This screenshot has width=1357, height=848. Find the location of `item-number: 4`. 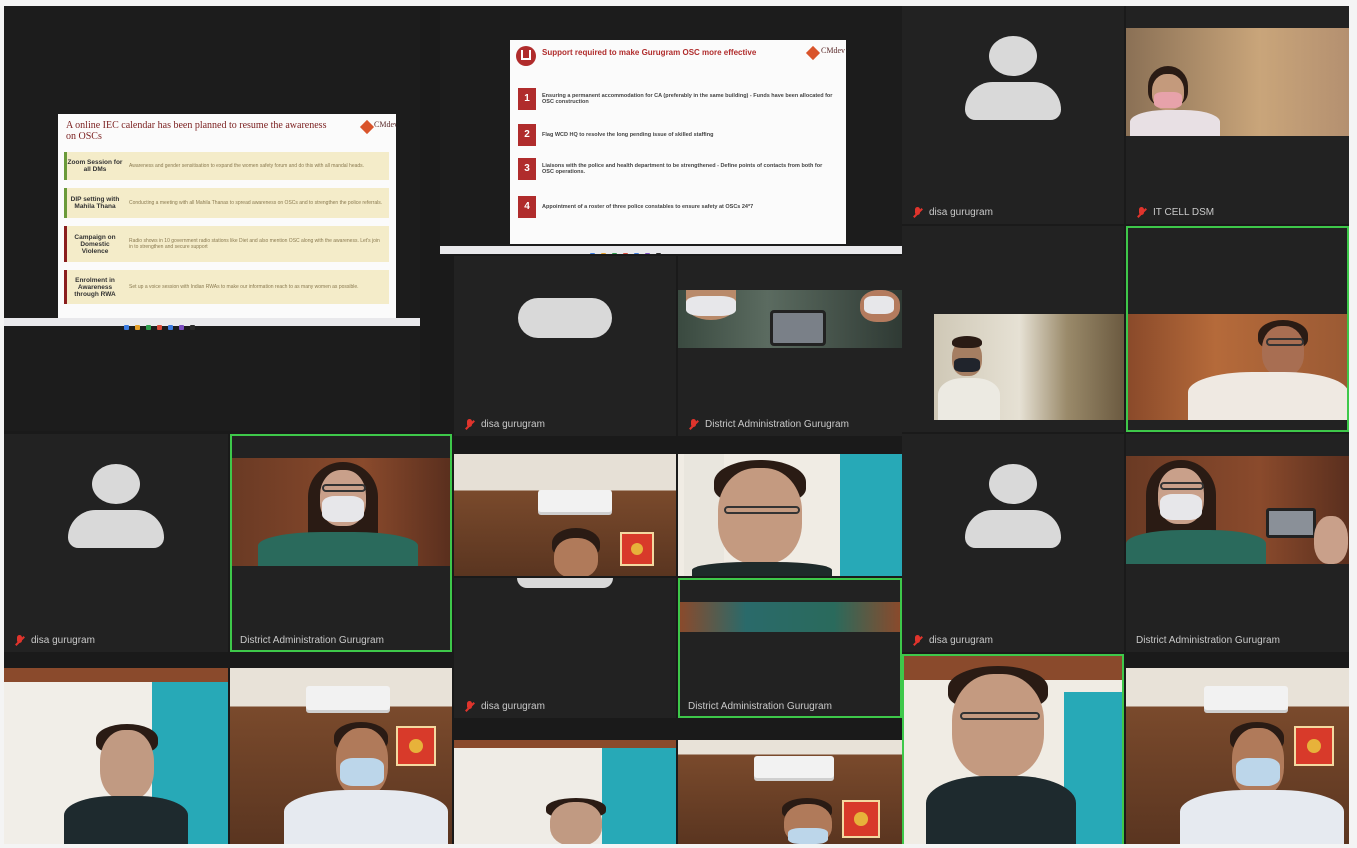

item-number: 4 is located at coordinates (527, 207).